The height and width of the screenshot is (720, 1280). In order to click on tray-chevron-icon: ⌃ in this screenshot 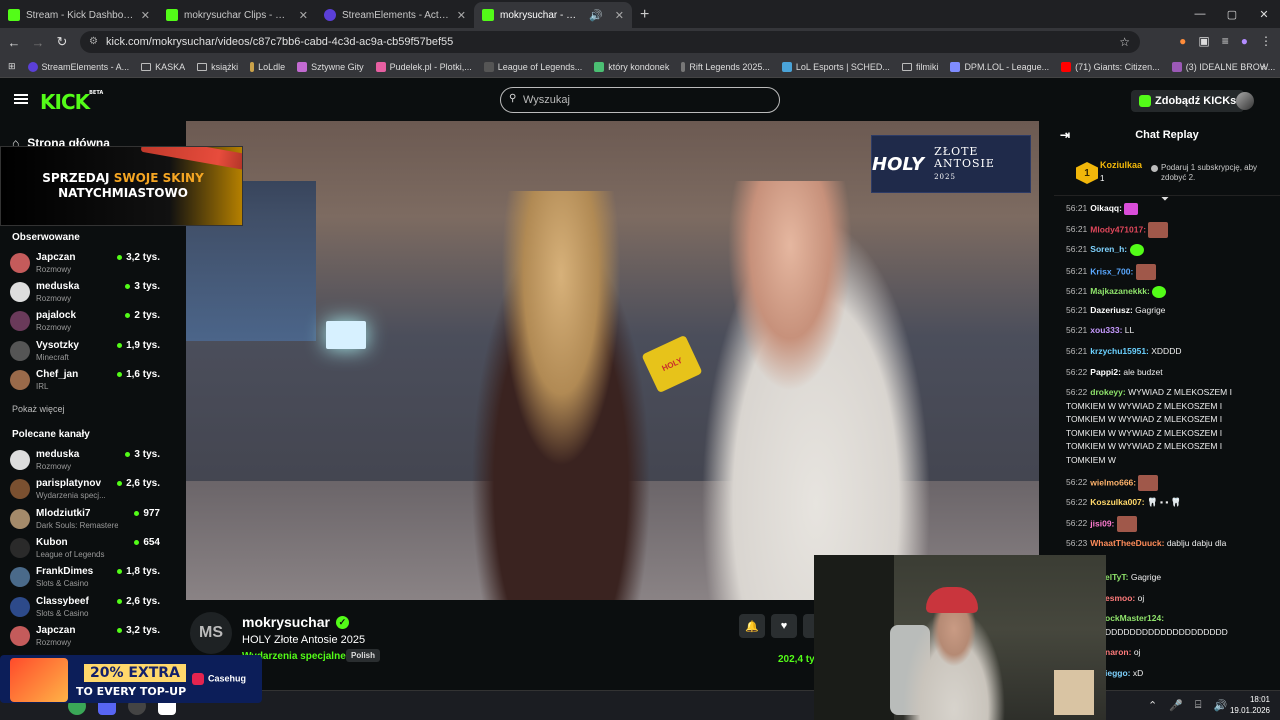, I will do `click(1152, 705)`.